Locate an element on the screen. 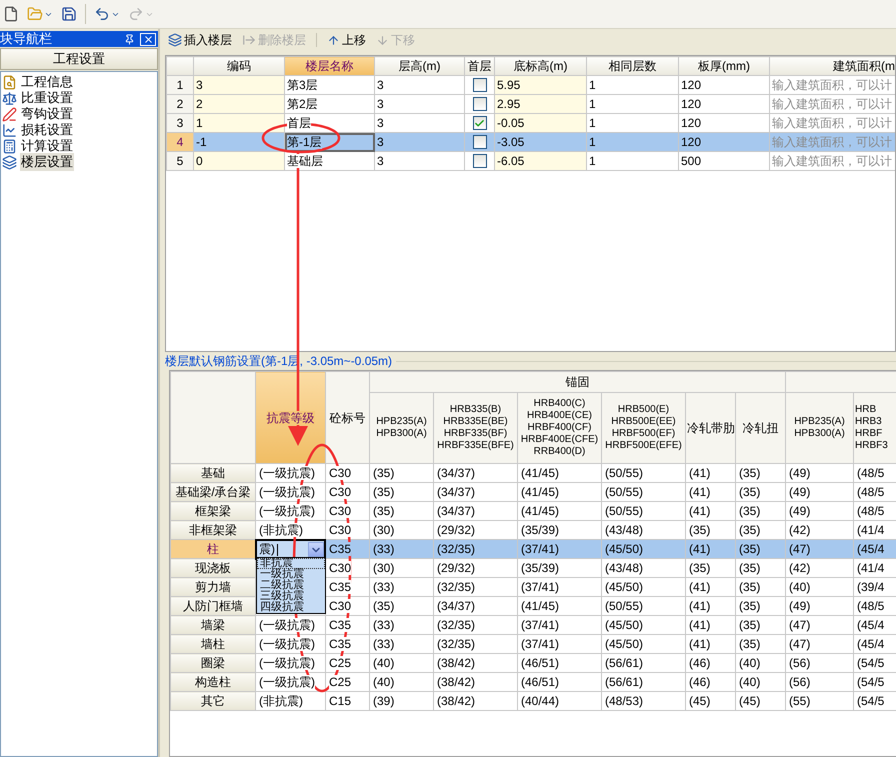 Image resolution: width=896 pixels, height=757 pixels. column-header: 首层 is located at coordinates (479, 66).